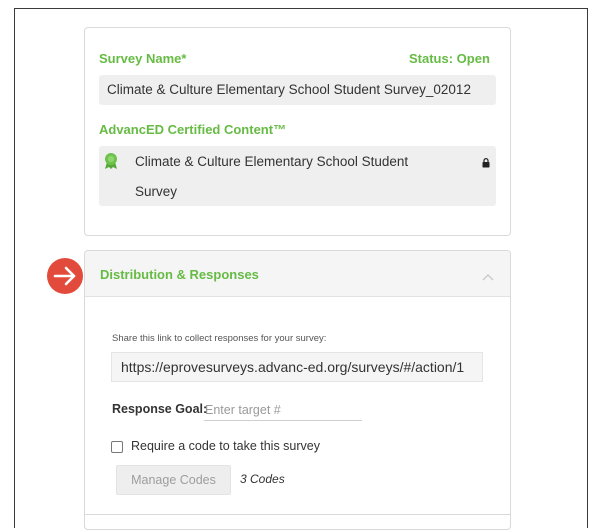 The image size is (593, 530). Describe the element at coordinates (297, 514) in the screenshot. I see `section-divider` at that location.